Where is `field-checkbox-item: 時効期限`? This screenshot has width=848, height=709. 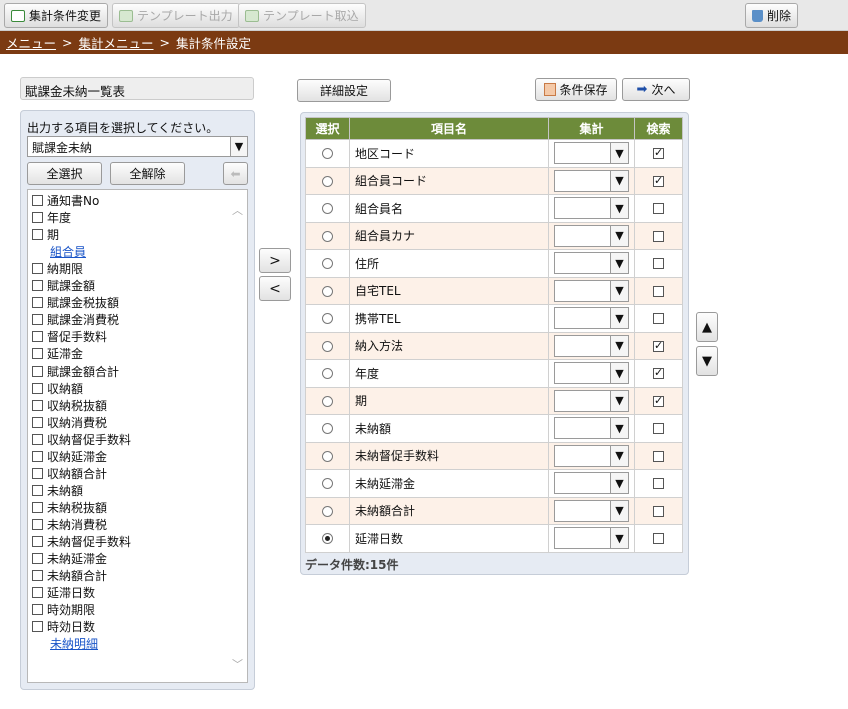 field-checkbox-item: 時効期限 is located at coordinates (63, 609).